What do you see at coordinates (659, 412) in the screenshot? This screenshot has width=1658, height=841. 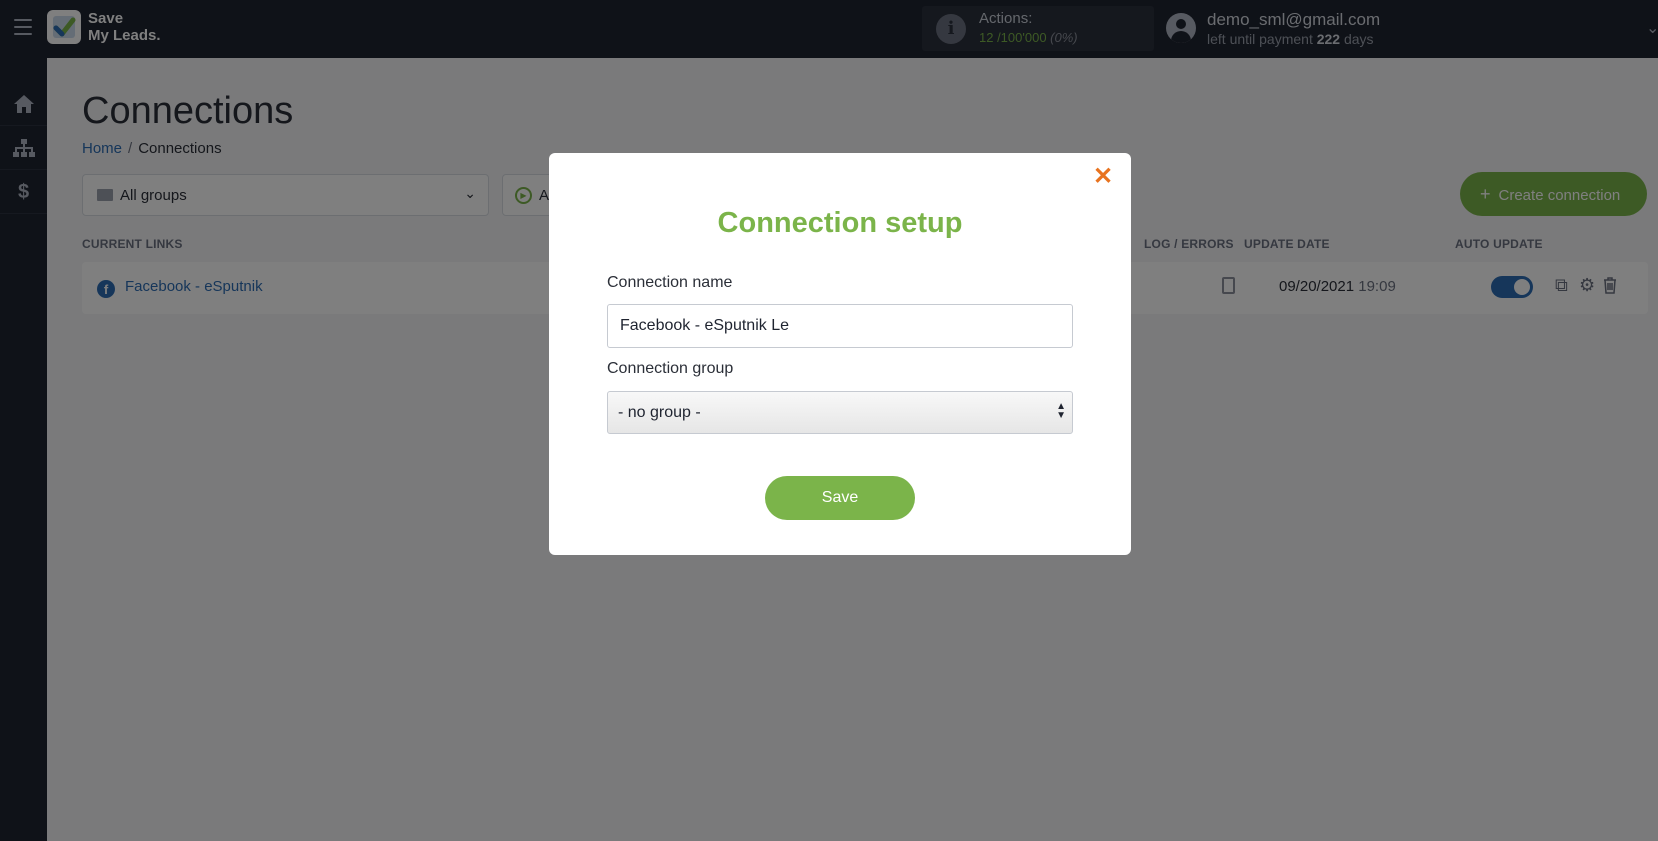 I see `connection-group-value: - no group -` at bounding box center [659, 412].